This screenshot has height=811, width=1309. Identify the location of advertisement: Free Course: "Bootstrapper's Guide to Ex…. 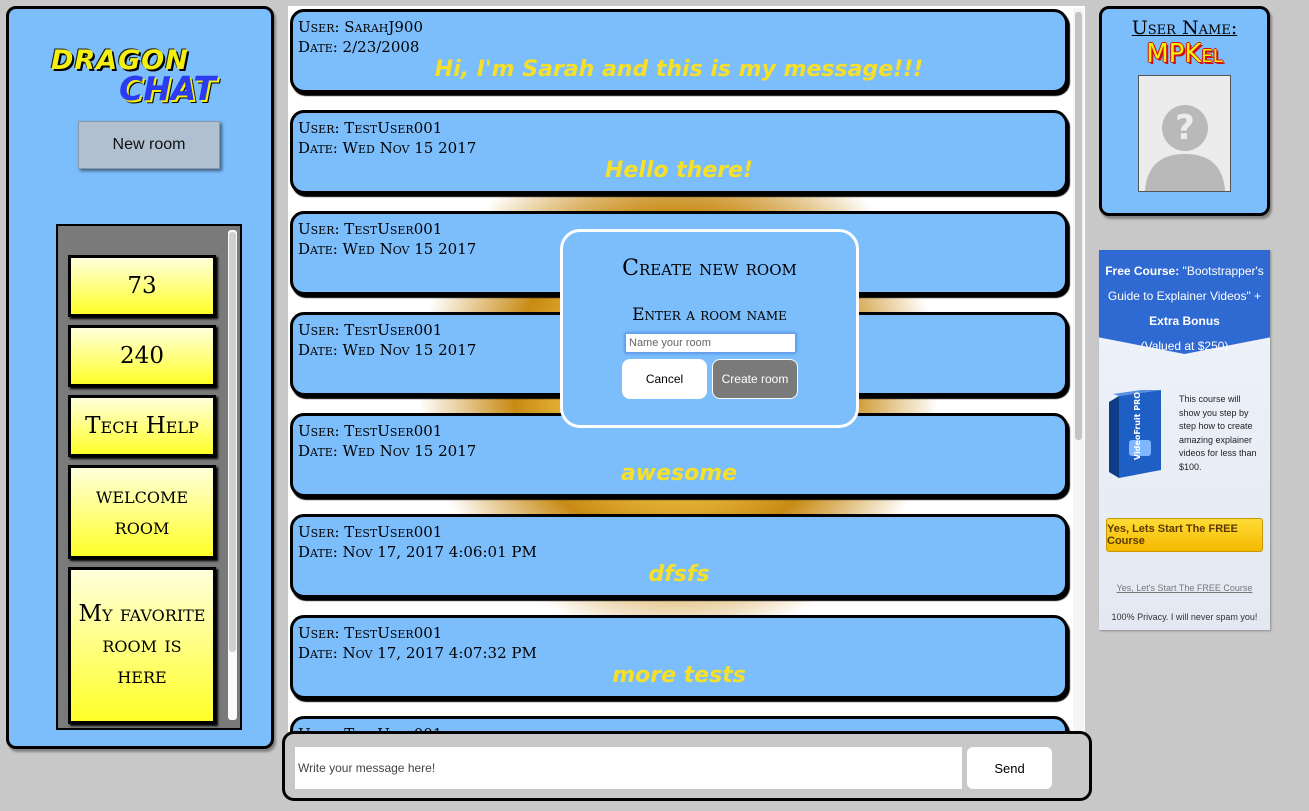
(1184, 440).